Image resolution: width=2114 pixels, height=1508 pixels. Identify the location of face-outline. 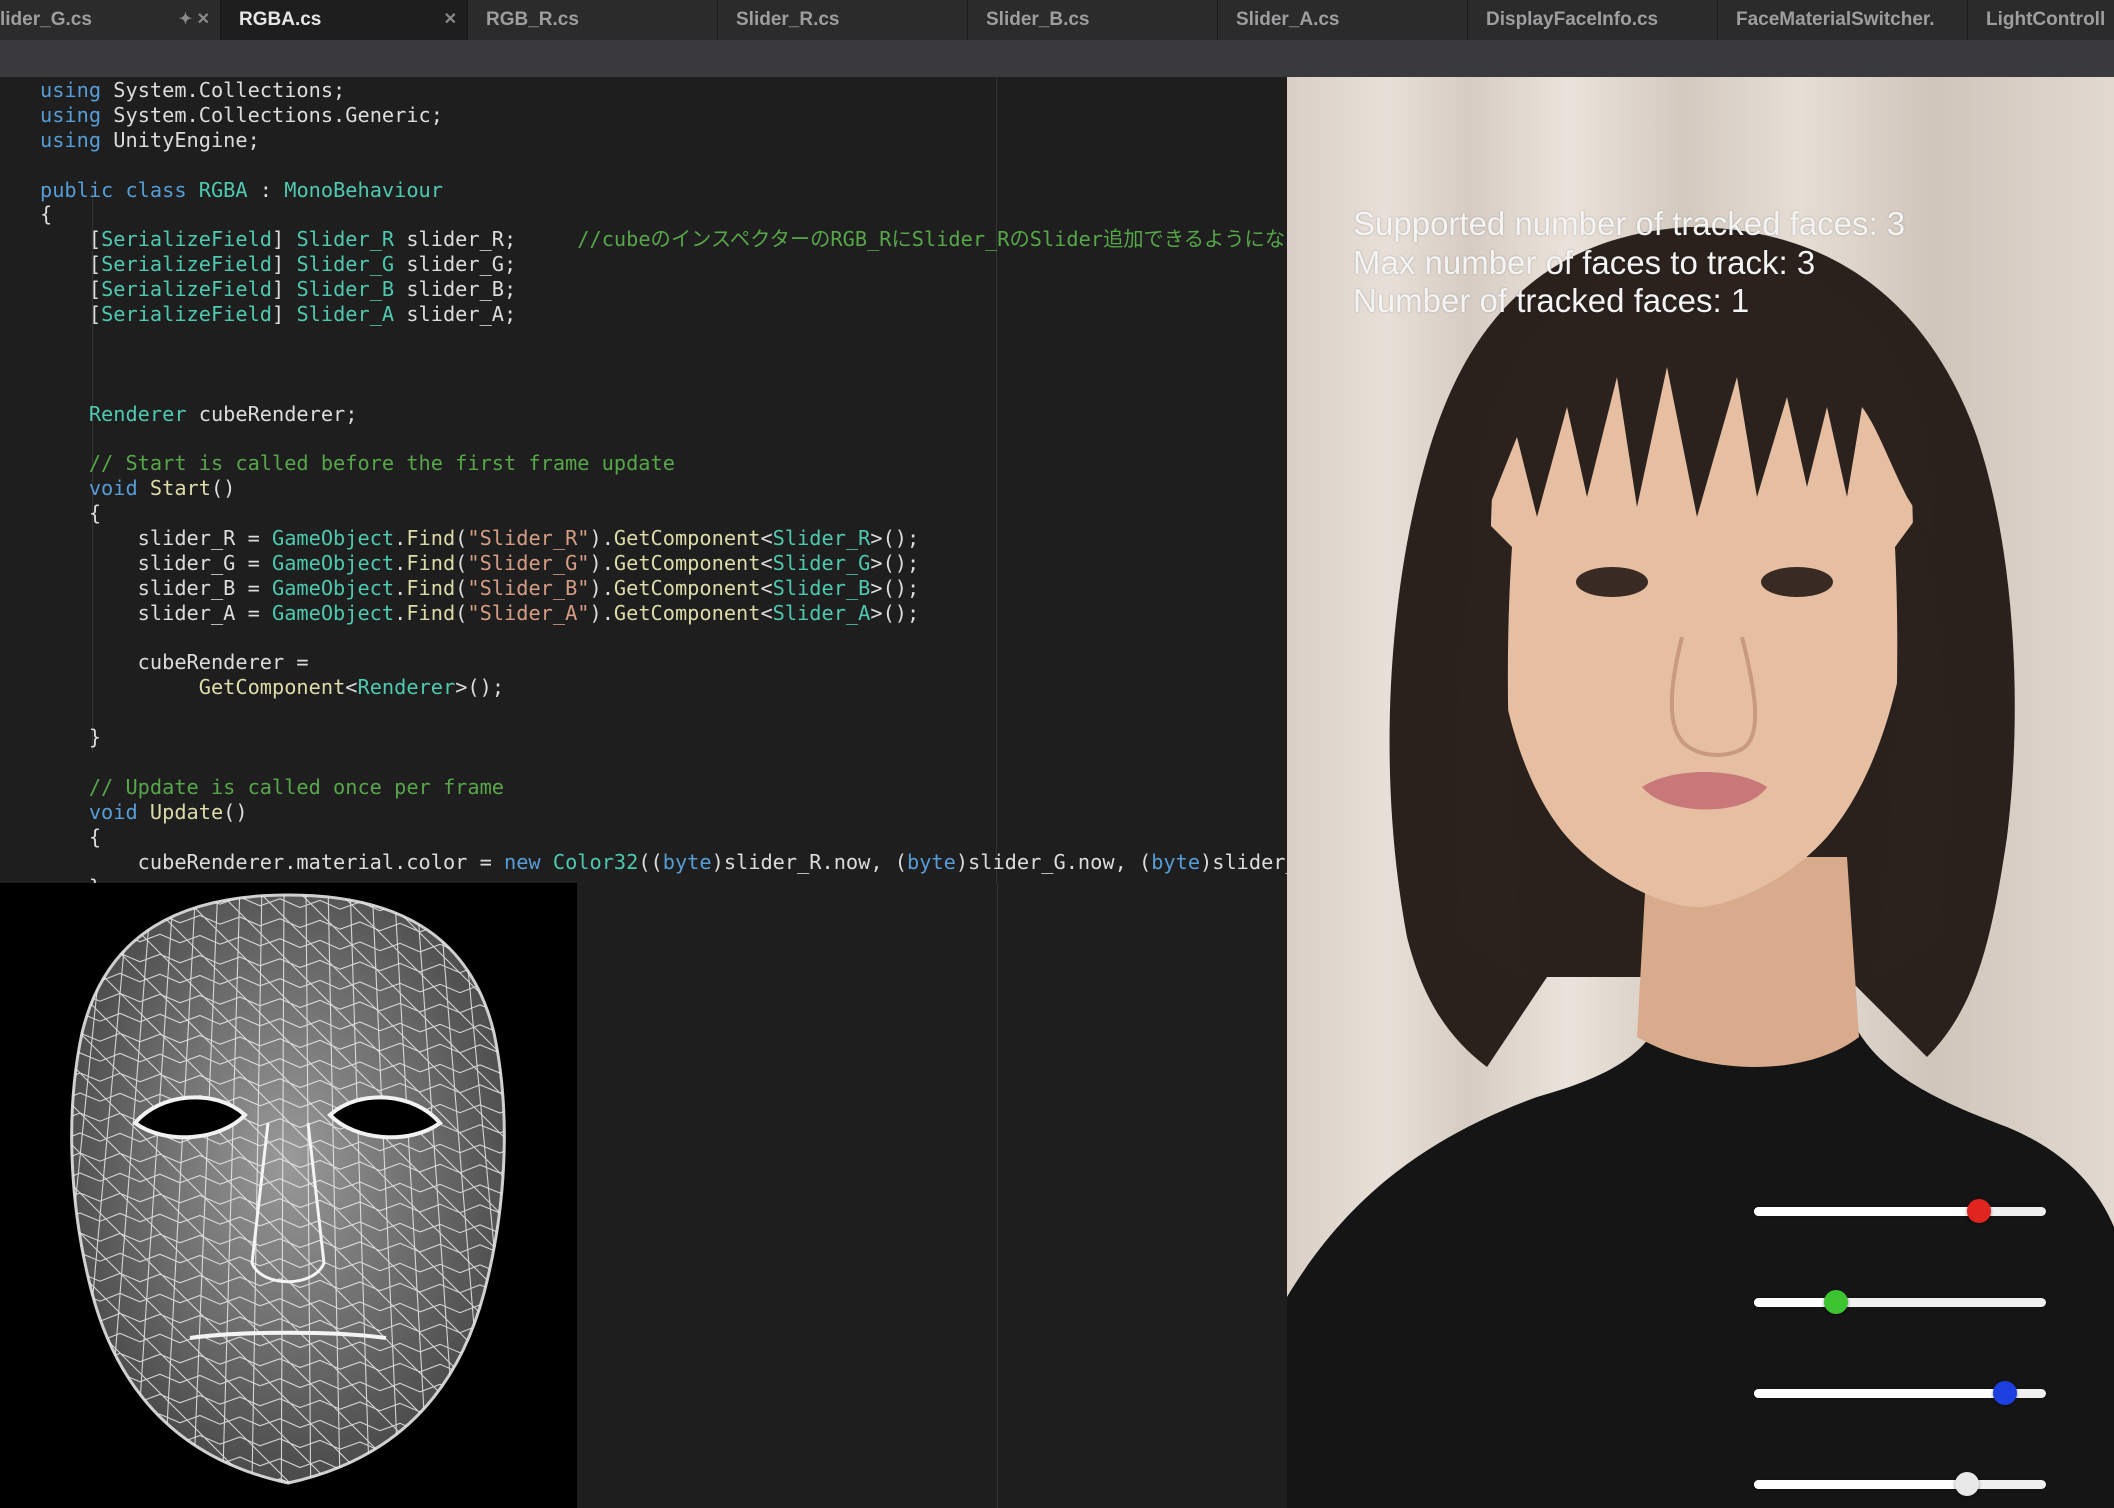
(288, 1189).